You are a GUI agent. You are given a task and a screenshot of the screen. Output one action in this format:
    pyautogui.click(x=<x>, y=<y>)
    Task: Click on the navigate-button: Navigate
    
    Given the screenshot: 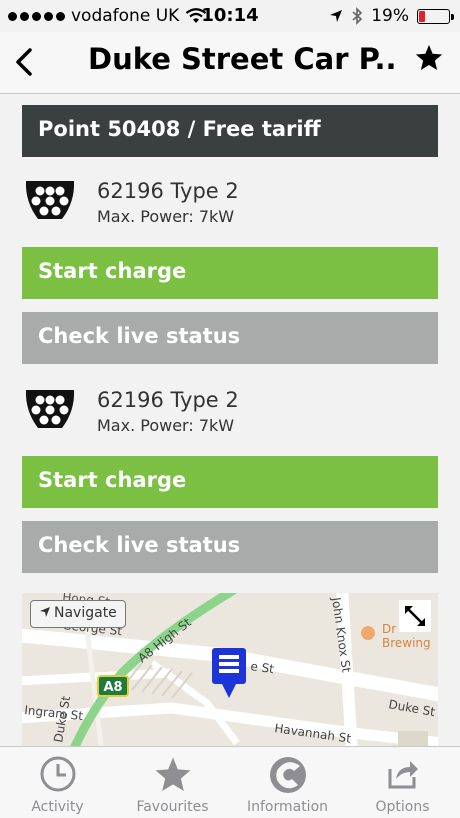 What is the action you would take?
    pyautogui.click(x=78, y=614)
    